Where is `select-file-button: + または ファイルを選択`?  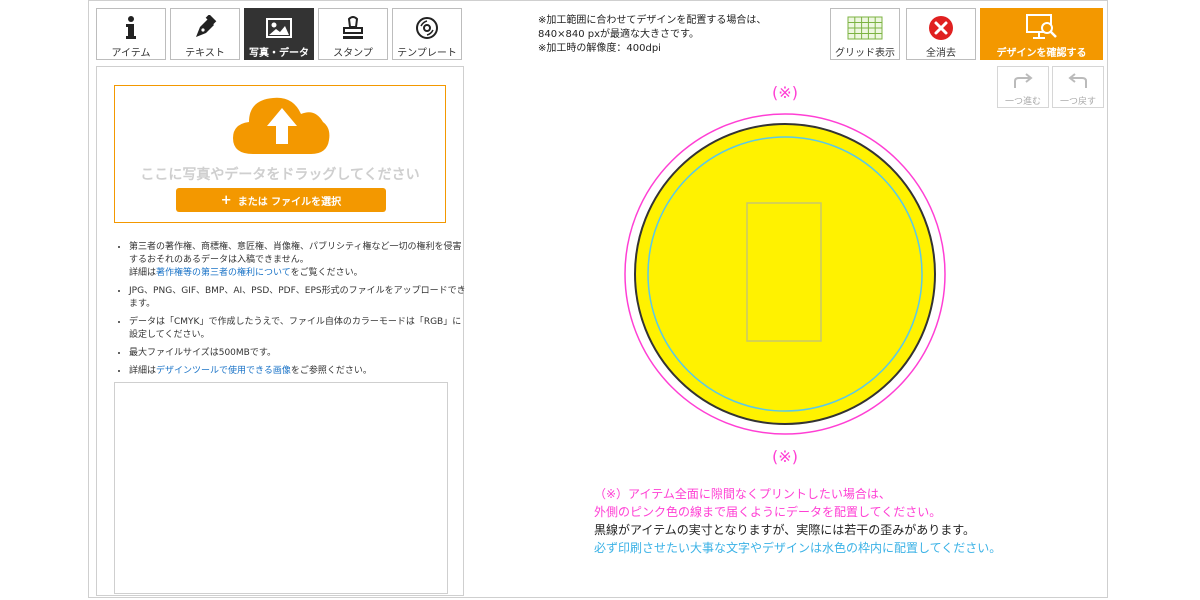
select-file-button: + または ファイルを選択 is located at coordinates (281, 200).